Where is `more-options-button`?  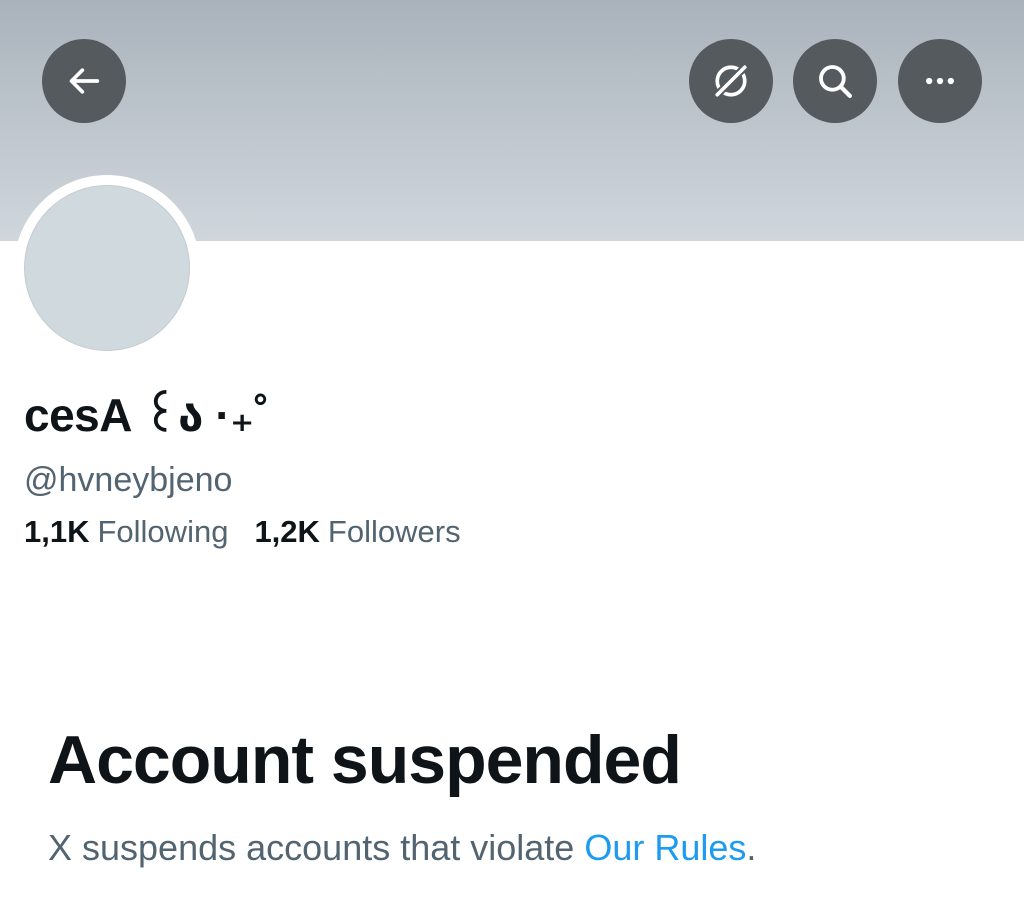 more-options-button is located at coordinates (940, 81).